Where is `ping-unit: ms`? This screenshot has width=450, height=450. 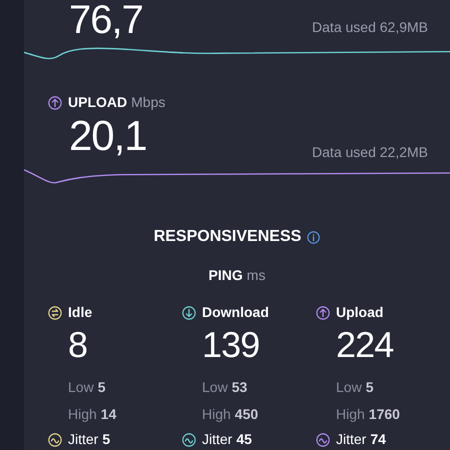
ping-unit: ms is located at coordinates (256, 275).